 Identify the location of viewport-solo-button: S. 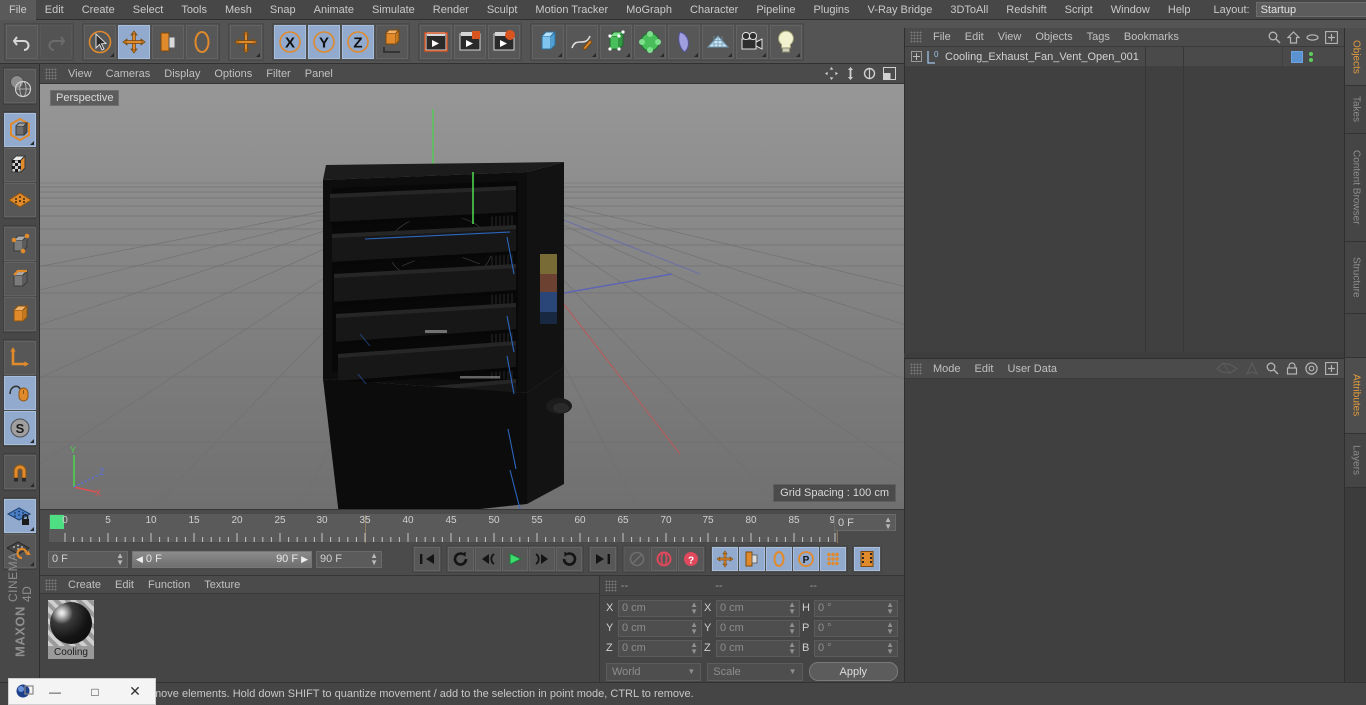
(20, 428).